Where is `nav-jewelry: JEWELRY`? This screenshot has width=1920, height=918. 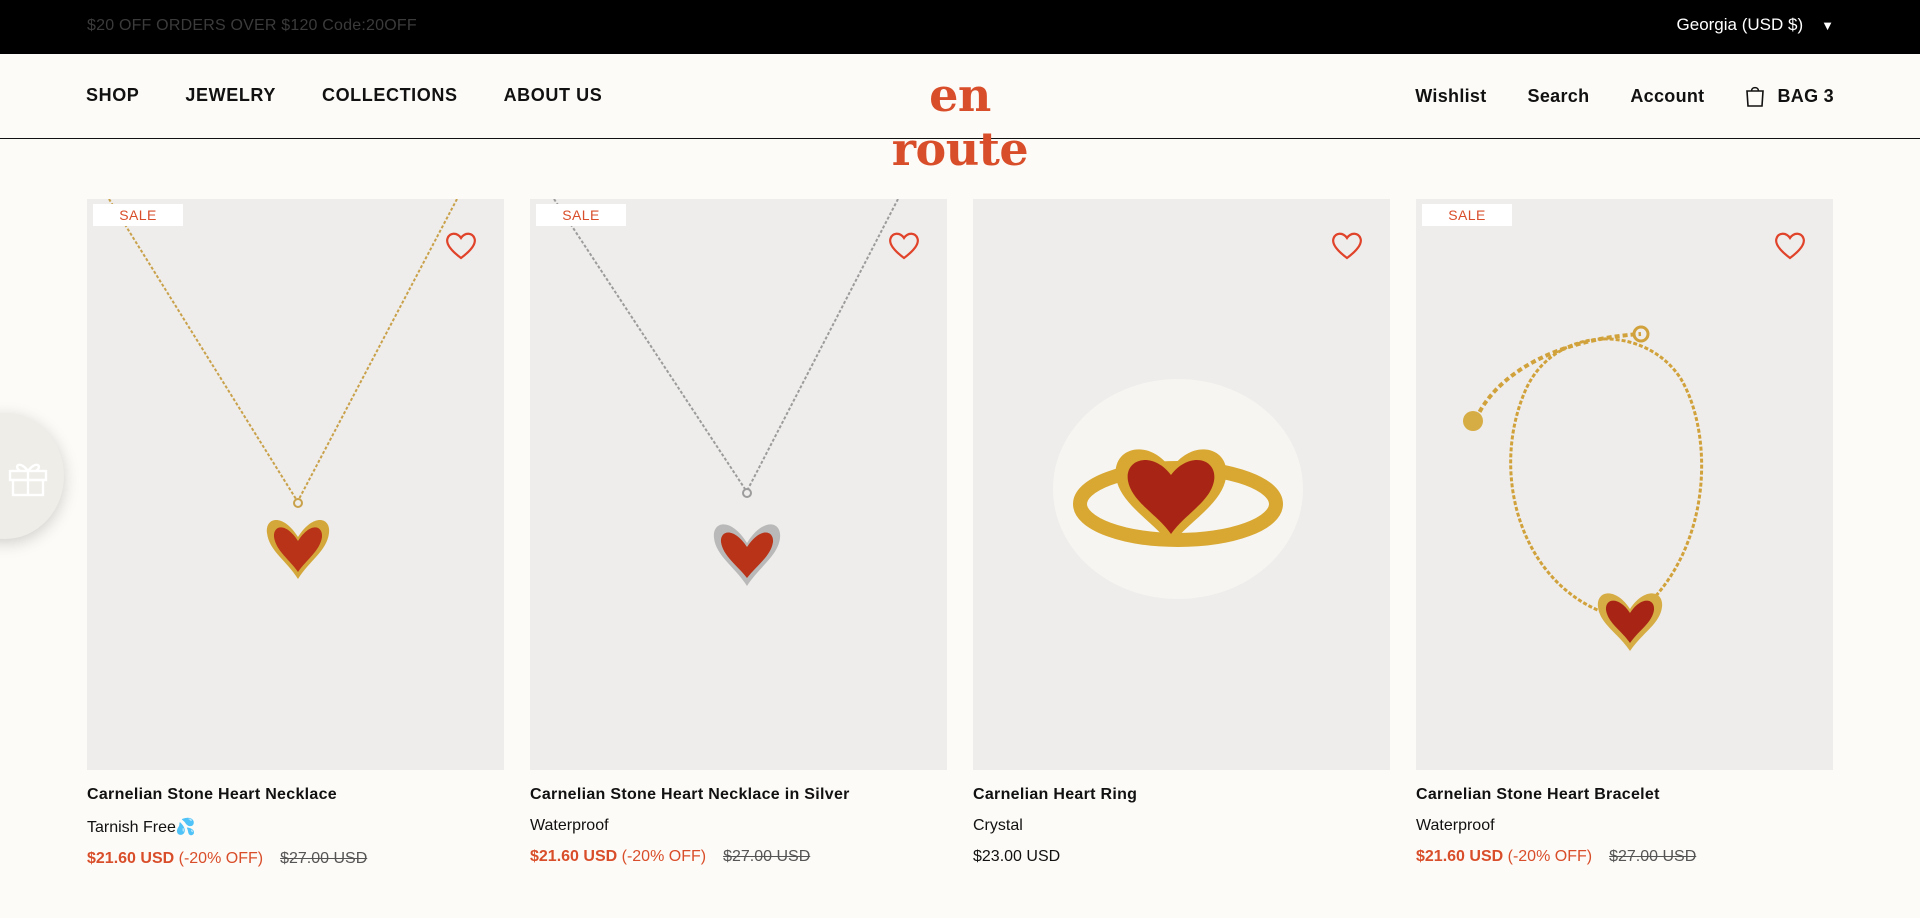
nav-jewelry: JEWELRY is located at coordinates (230, 95).